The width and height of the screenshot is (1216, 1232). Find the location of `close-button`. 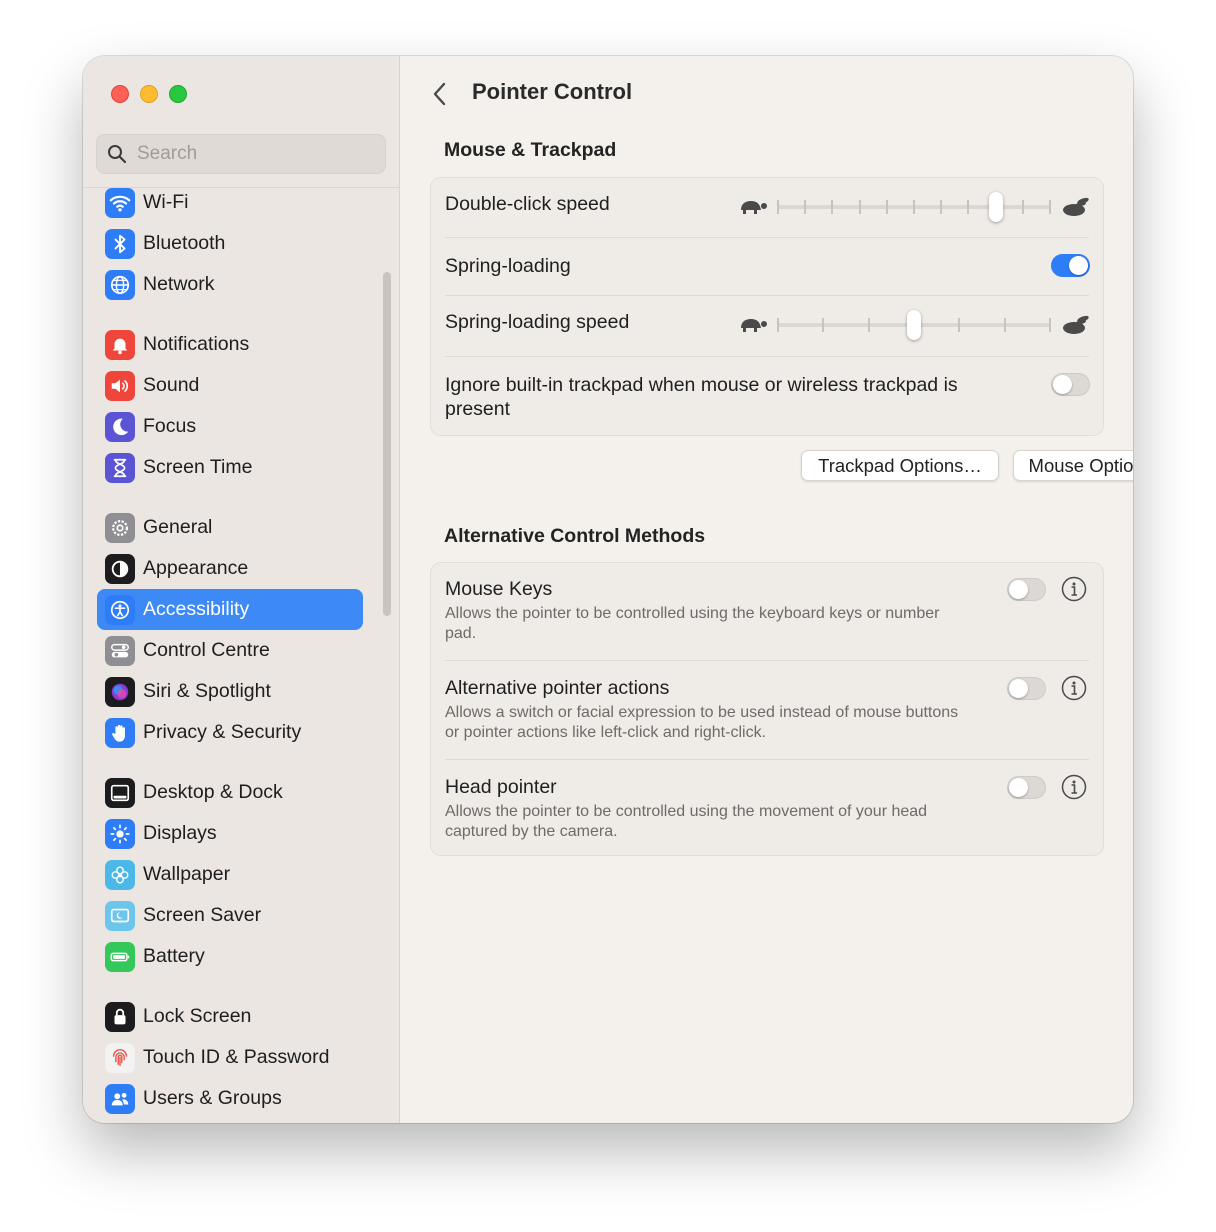

close-button is located at coordinates (120, 94).